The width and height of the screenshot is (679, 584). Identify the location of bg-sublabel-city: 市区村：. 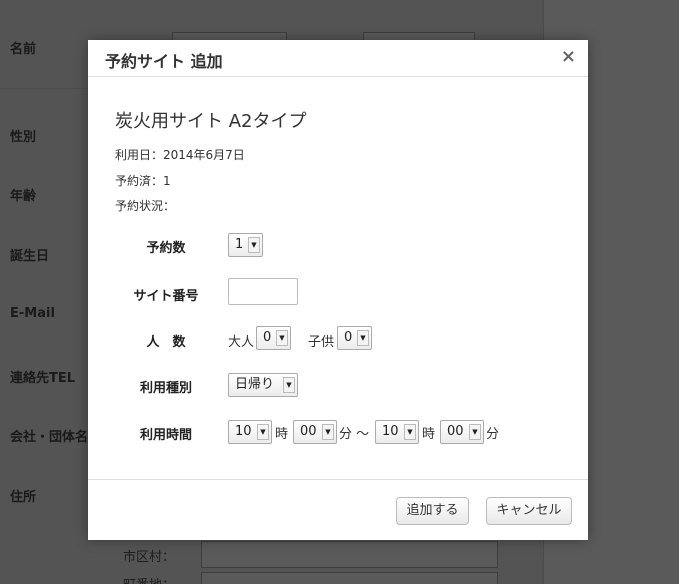
(149, 557).